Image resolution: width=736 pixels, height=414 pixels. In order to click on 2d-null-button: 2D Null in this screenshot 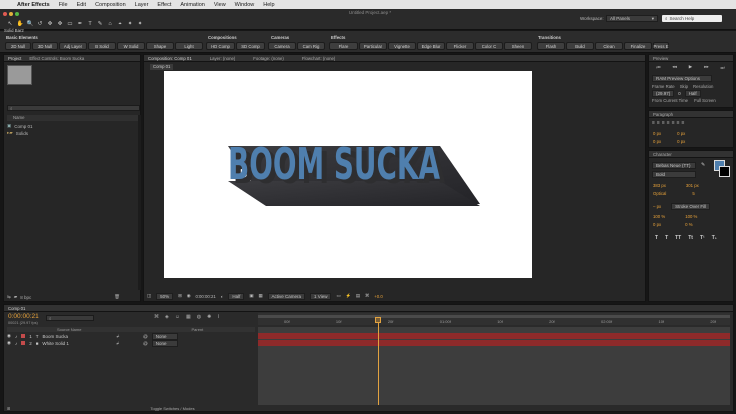, I will do `click(18, 46)`.